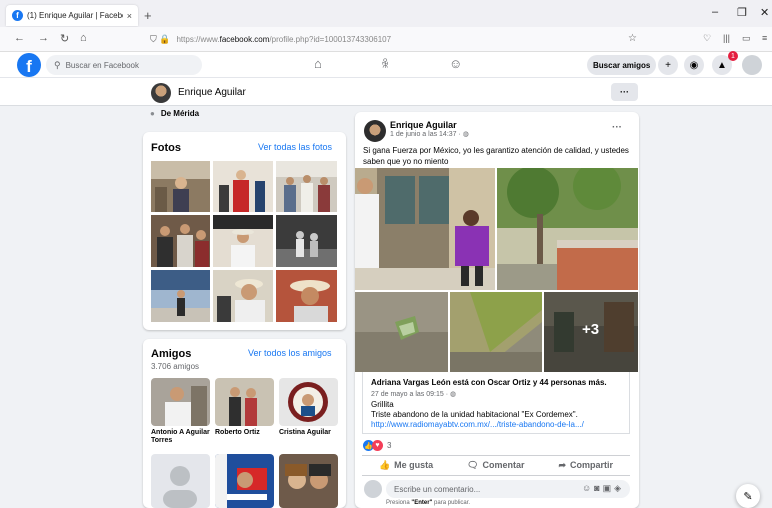  Describe the element at coordinates (19, 38) in the screenshot. I see `back-icon: ←` at that location.